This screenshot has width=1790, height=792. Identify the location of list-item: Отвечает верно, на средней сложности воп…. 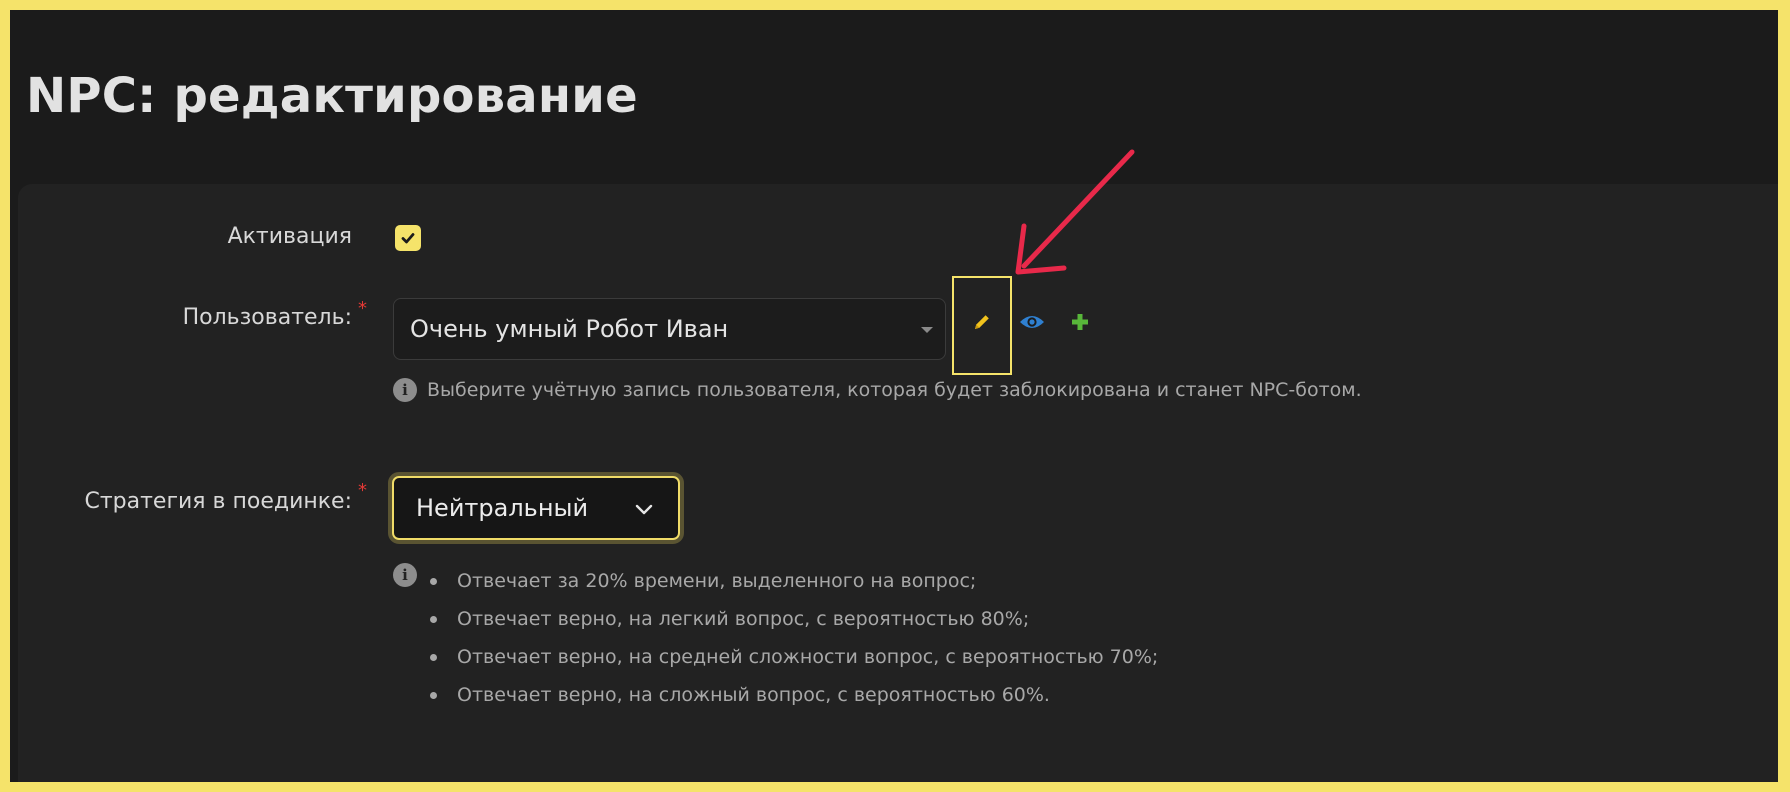
(794, 657).